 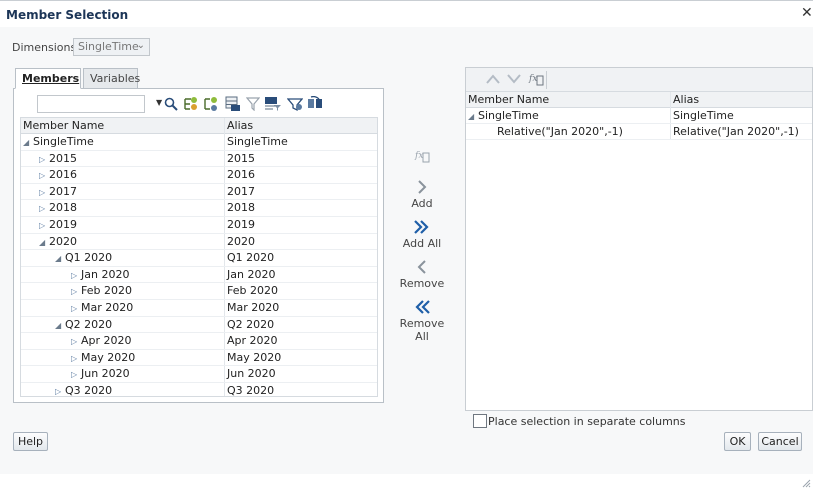 What do you see at coordinates (406, 0) in the screenshot?
I see `top-border` at bounding box center [406, 0].